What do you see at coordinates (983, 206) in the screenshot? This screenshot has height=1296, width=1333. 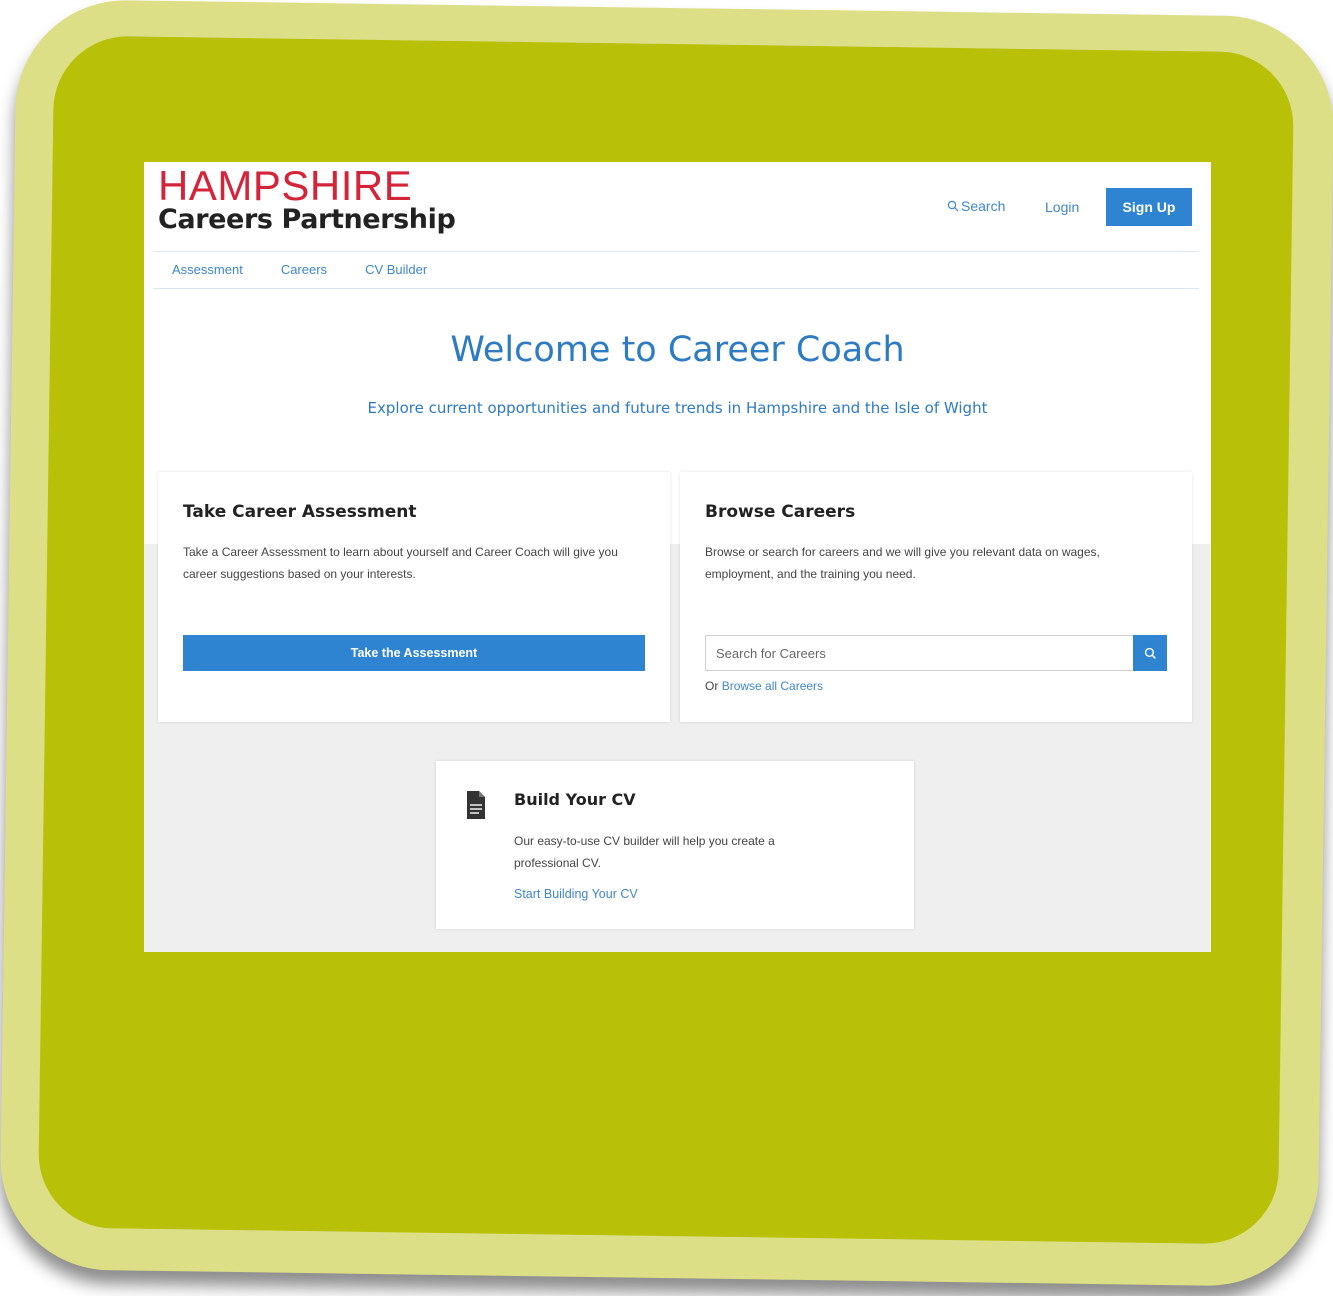 I see `header-search-label: Search` at bounding box center [983, 206].